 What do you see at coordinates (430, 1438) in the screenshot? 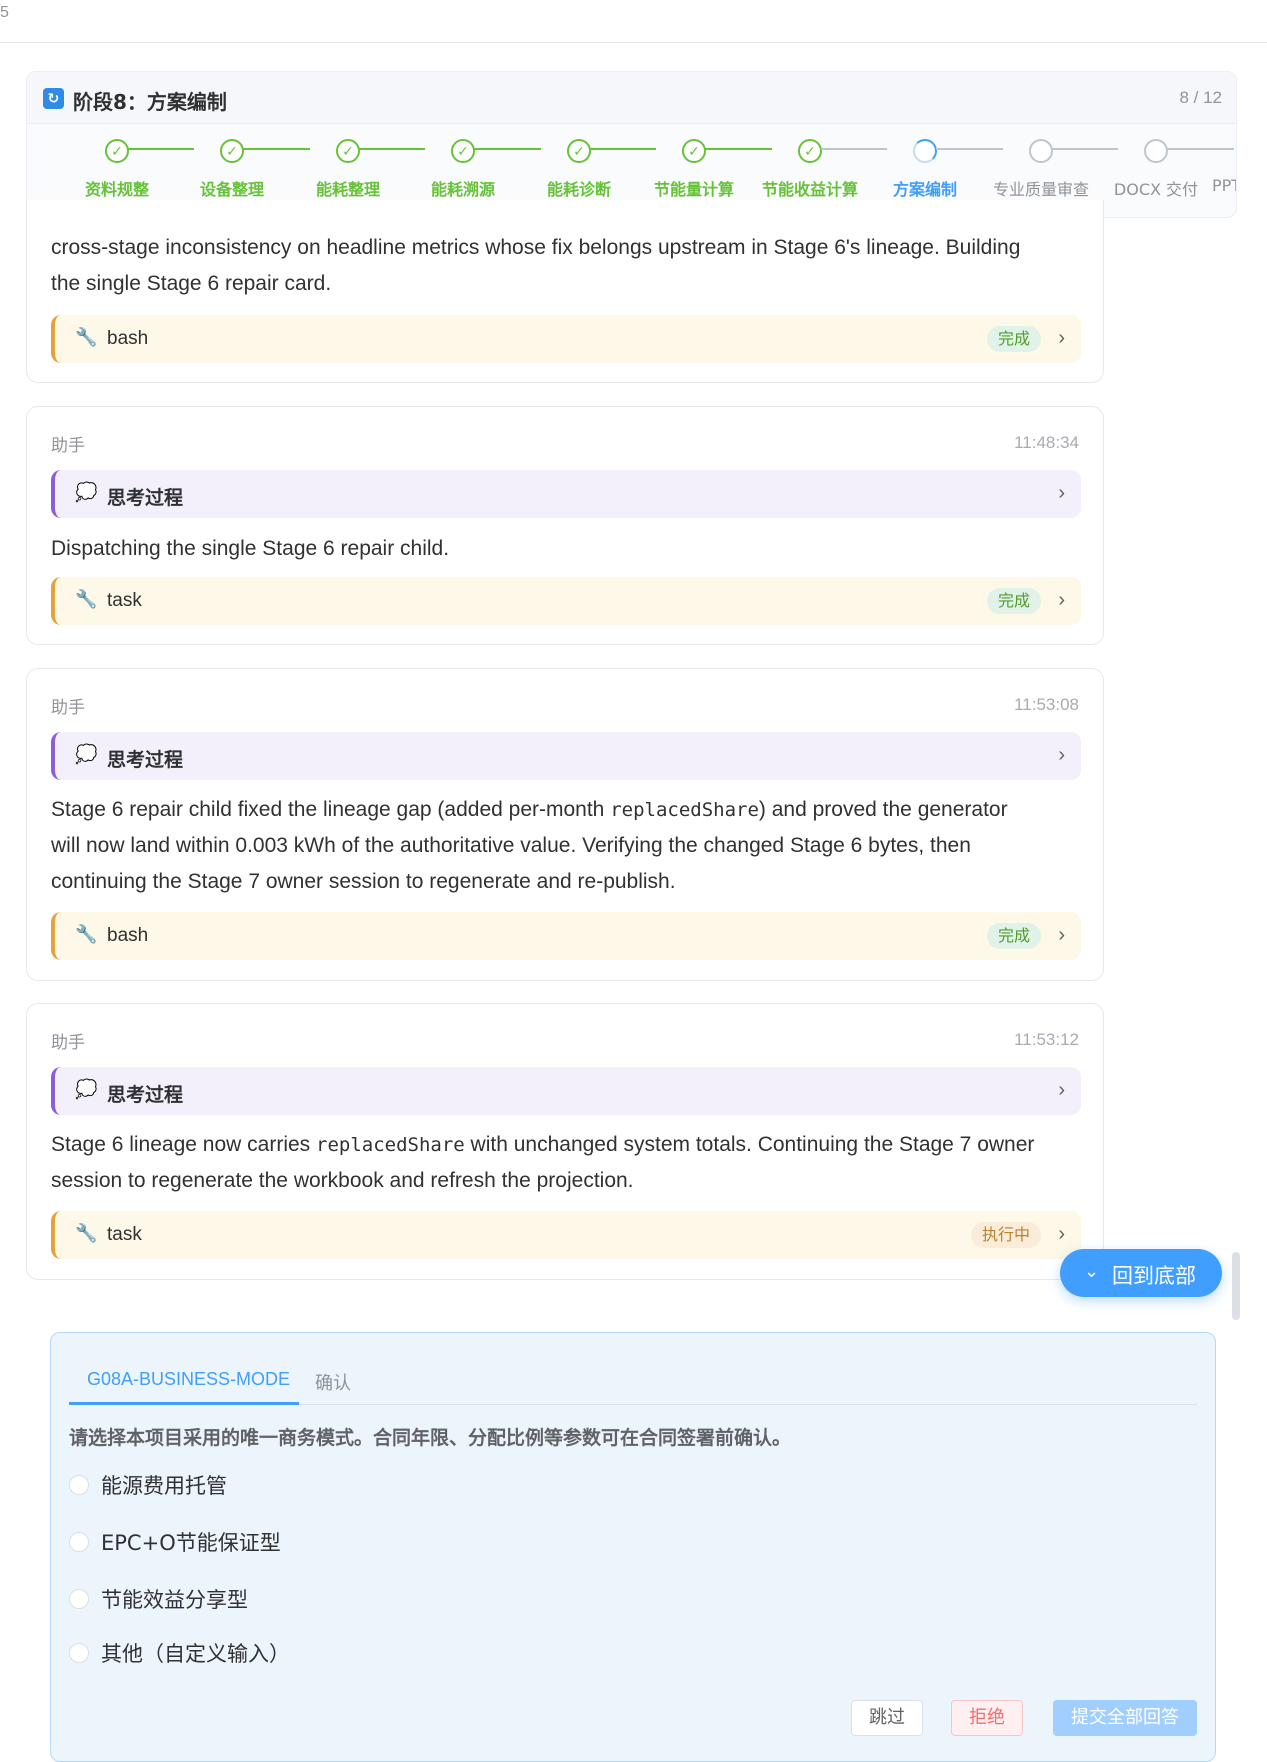
I see `question-prompt: 请选择本项目采用的唯一商务模式。合同年限、分配比例等参数可在合同签署前确认。` at bounding box center [430, 1438].